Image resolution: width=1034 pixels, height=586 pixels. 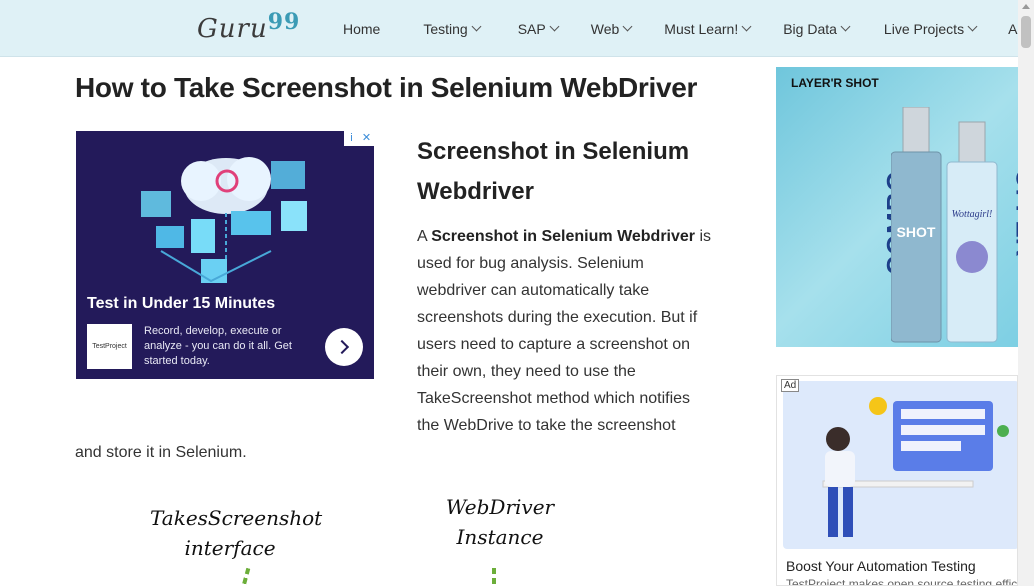 I want to click on cloud-illustration, so click(x=226, y=221).